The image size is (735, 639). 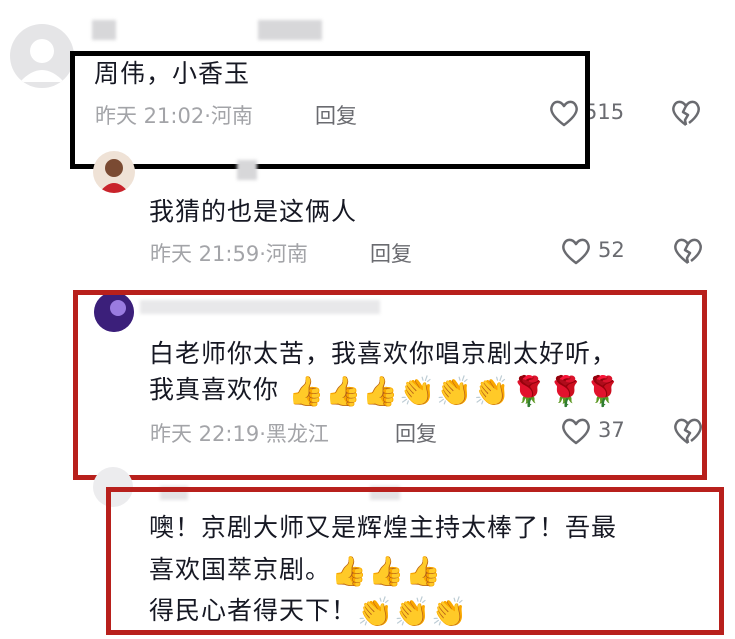 What do you see at coordinates (391, 253) in the screenshot?
I see `reply-button: 回复` at bounding box center [391, 253].